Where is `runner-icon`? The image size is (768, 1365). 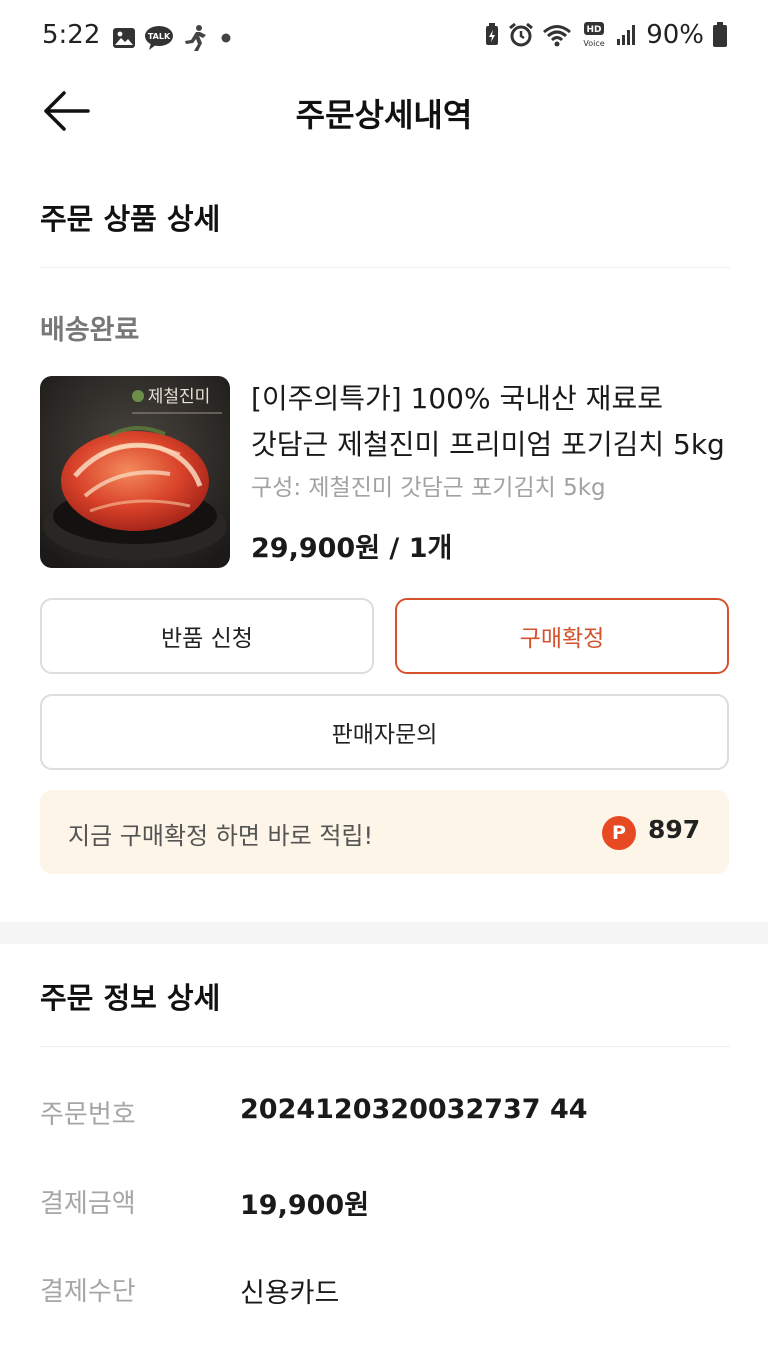 runner-icon is located at coordinates (195, 38).